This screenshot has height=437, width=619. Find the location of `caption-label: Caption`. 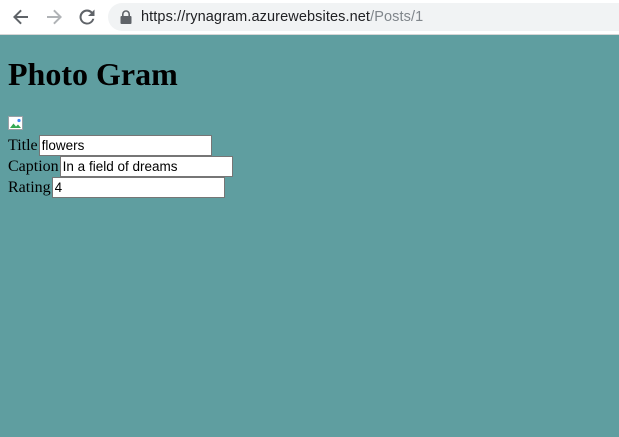

caption-label: Caption is located at coordinates (33, 166).